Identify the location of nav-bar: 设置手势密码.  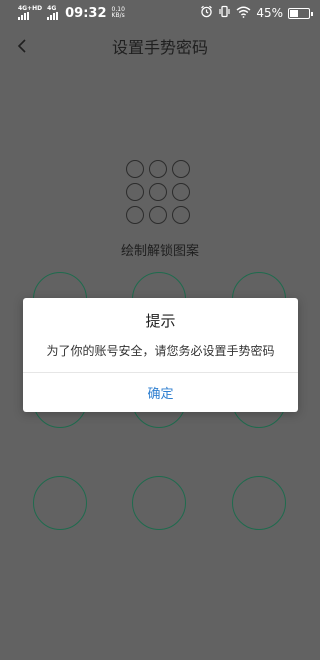
(160, 46).